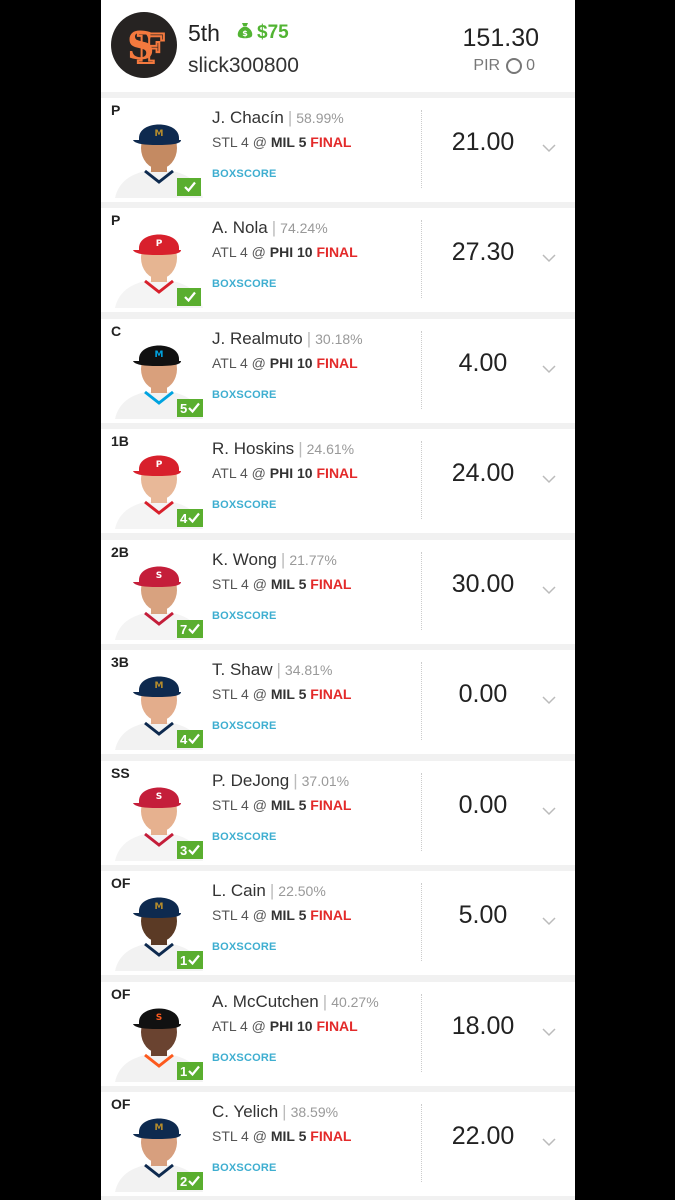  I want to click on badge-number: 7, so click(184, 629).